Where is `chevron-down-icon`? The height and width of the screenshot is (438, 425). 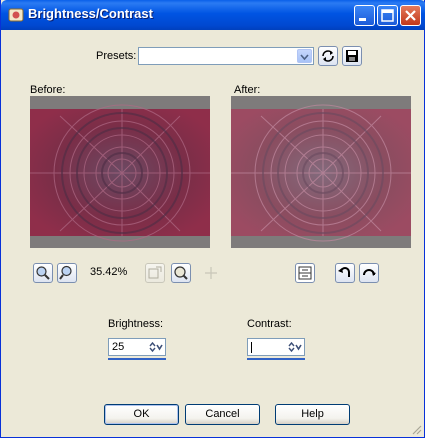 chevron-down-icon is located at coordinates (304, 57).